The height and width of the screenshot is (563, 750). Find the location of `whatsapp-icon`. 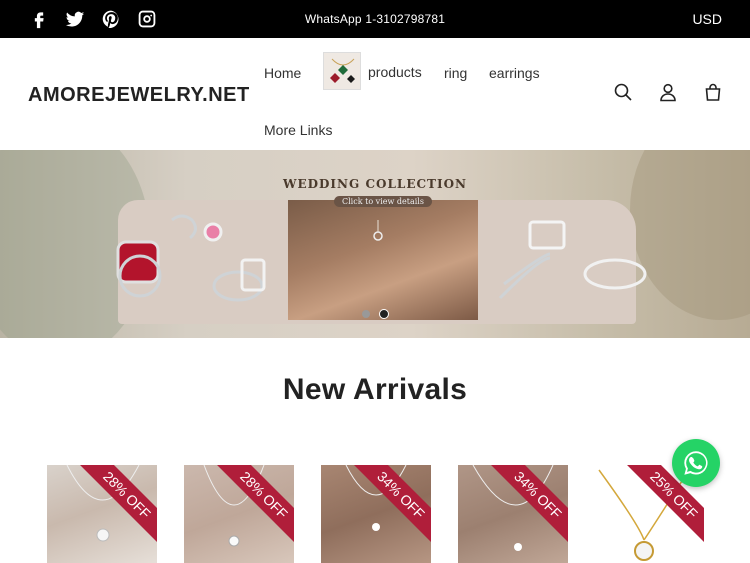

whatsapp-icon is located at coordinates (696, 463).